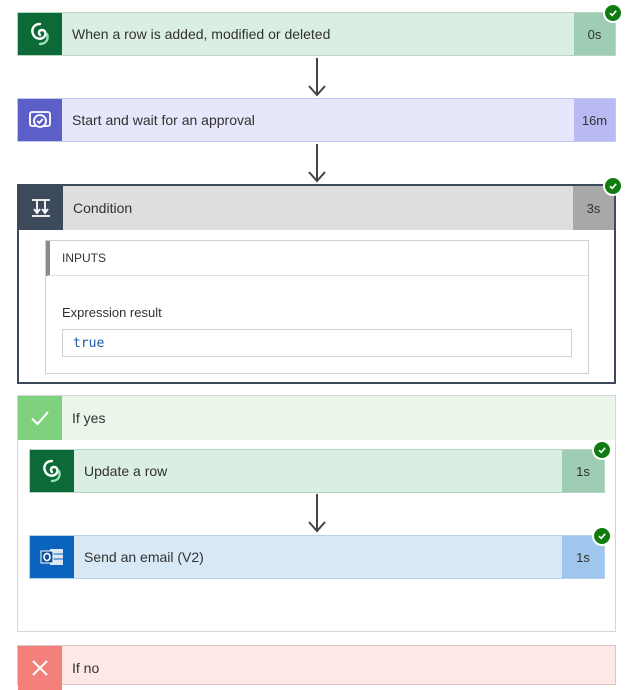  I want to click on if-no-branch: If no, so click(316, 667).